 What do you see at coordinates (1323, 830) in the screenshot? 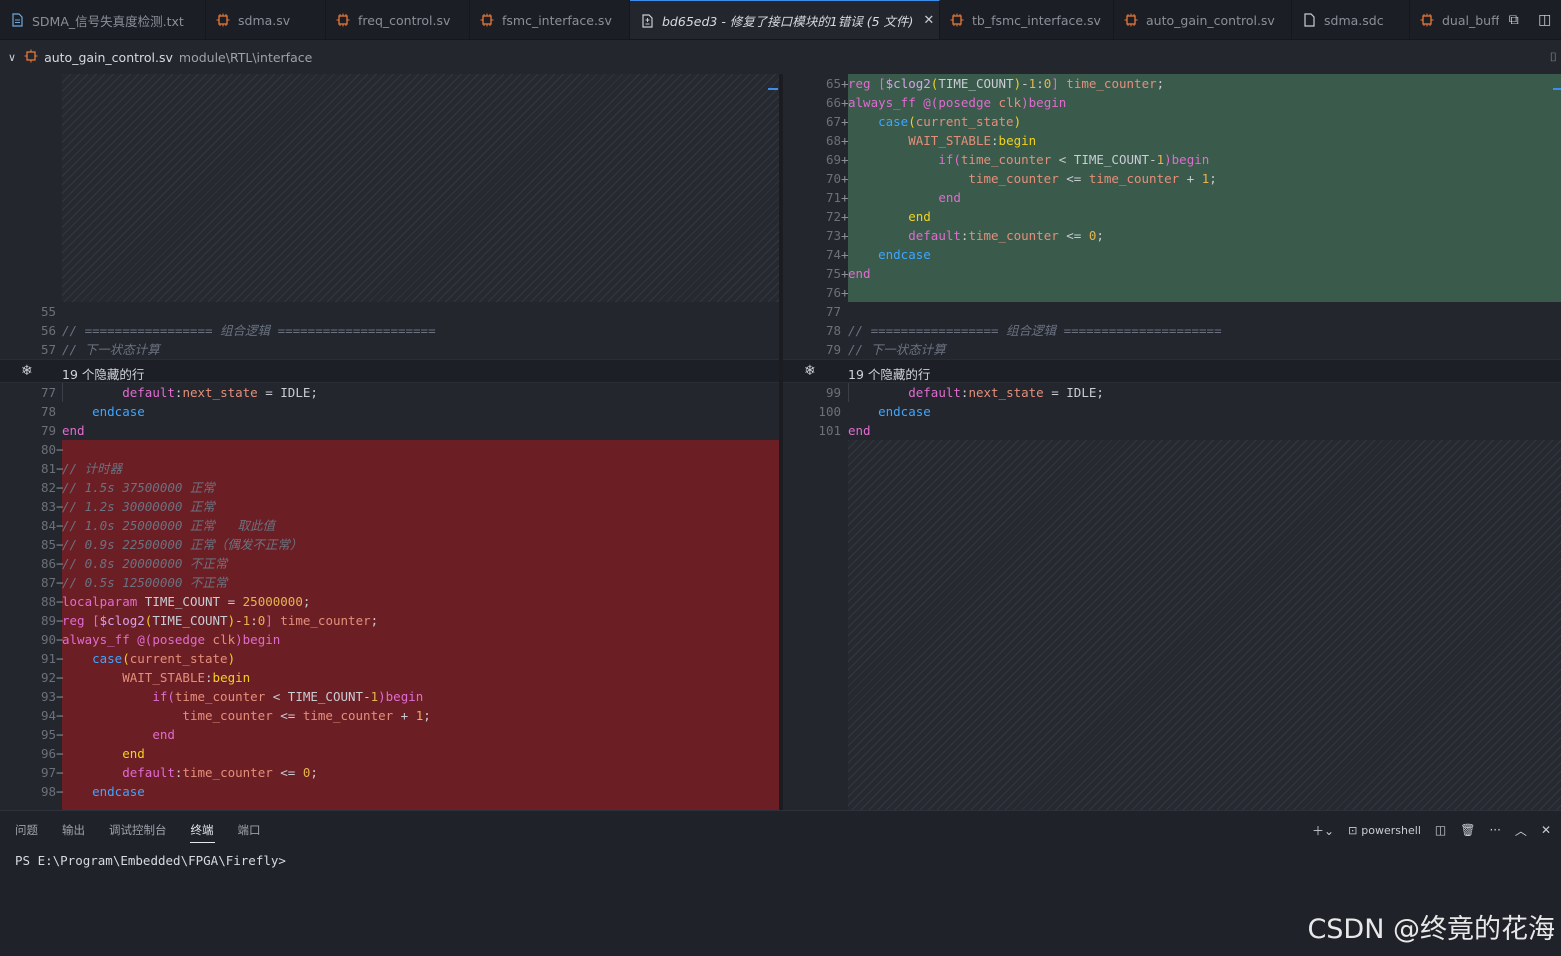
I see `new-terminal-icon: ＋⌄` at bounding box center [1323, 830].